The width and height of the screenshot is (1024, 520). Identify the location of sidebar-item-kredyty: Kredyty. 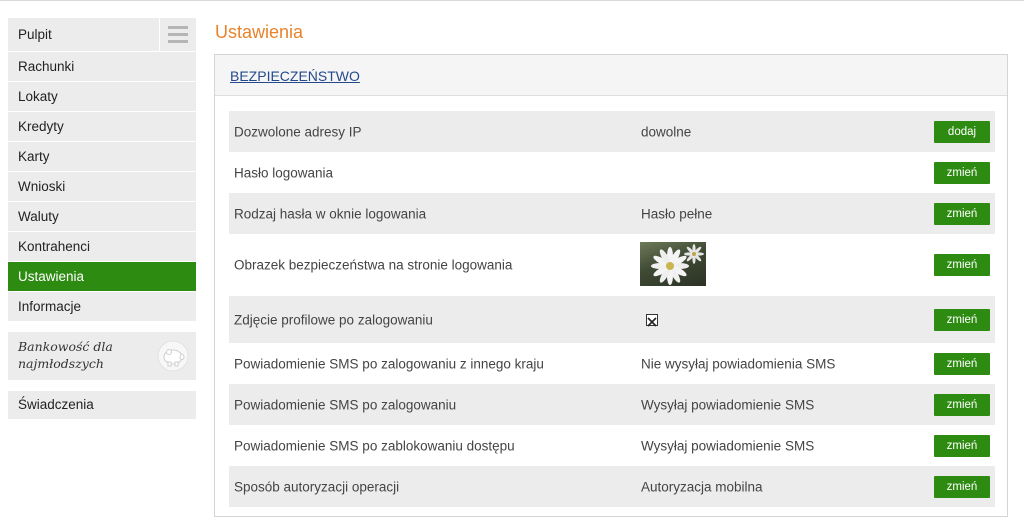
(102, 127).